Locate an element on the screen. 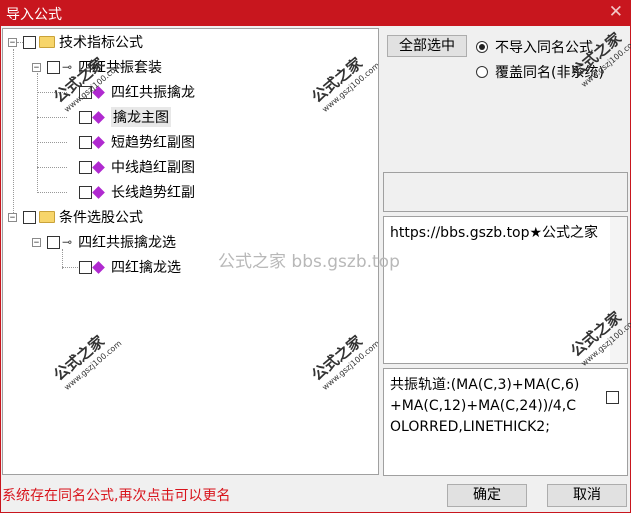  tree-node-label: 长线趋势红副 is located at coordinates (153, 193).